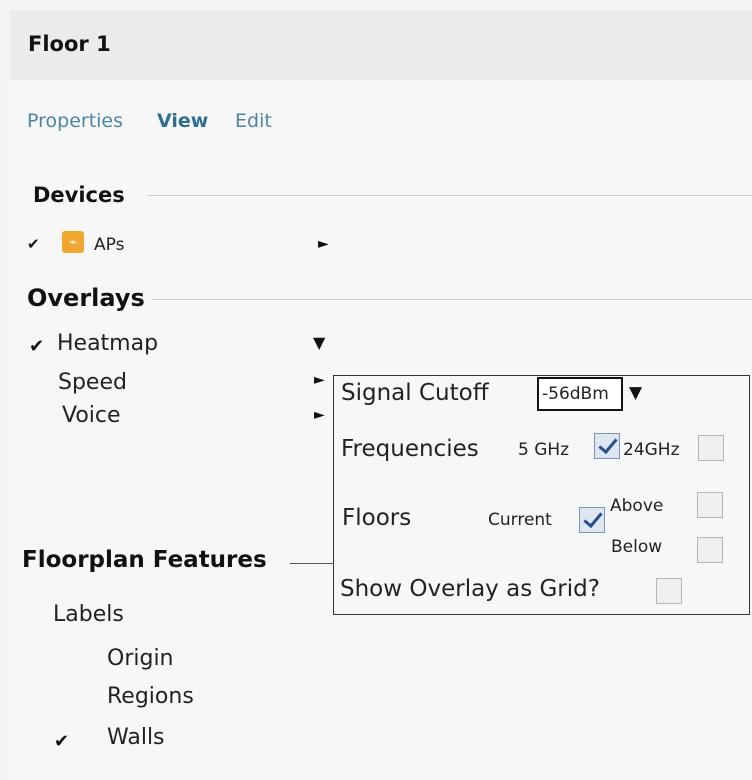  I want to click on tab-edit: Edit, so click(253, 121).